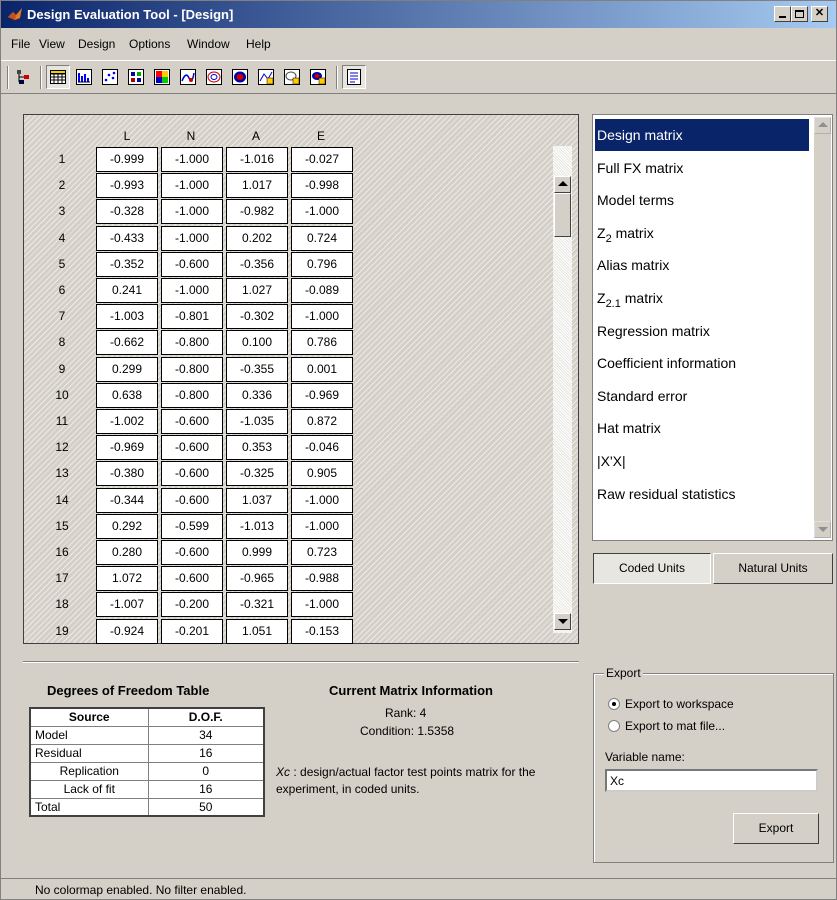 The width and height of the screenshot is (837, 900). I want to click on image-plot-icon, so click(162, 77).